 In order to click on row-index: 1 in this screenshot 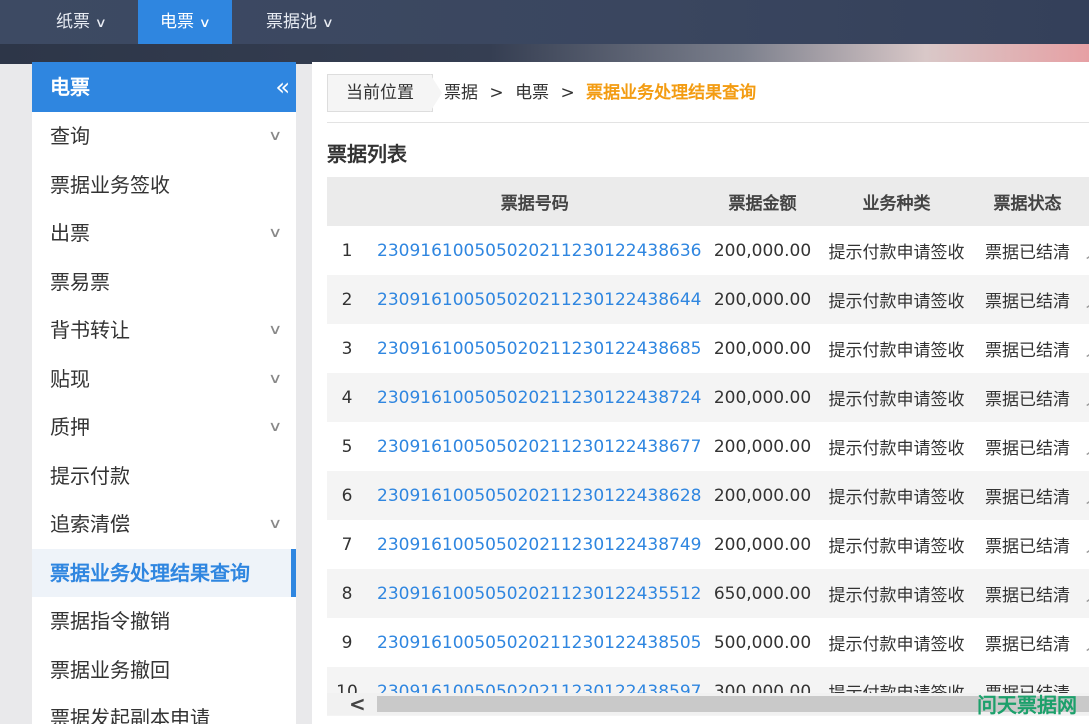, I will do `click(347, 250)`.